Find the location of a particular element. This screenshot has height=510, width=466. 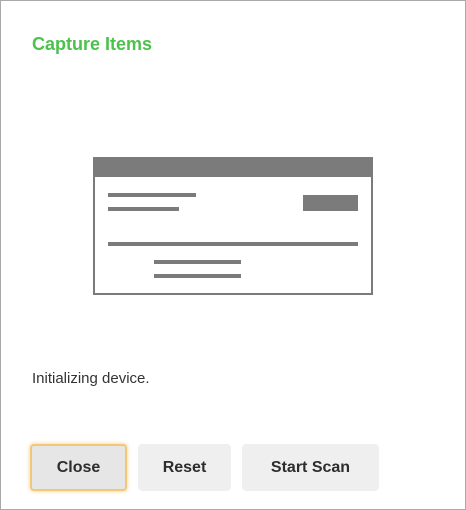

dialog-title: Capture Items is located at coordinates (92, 44).